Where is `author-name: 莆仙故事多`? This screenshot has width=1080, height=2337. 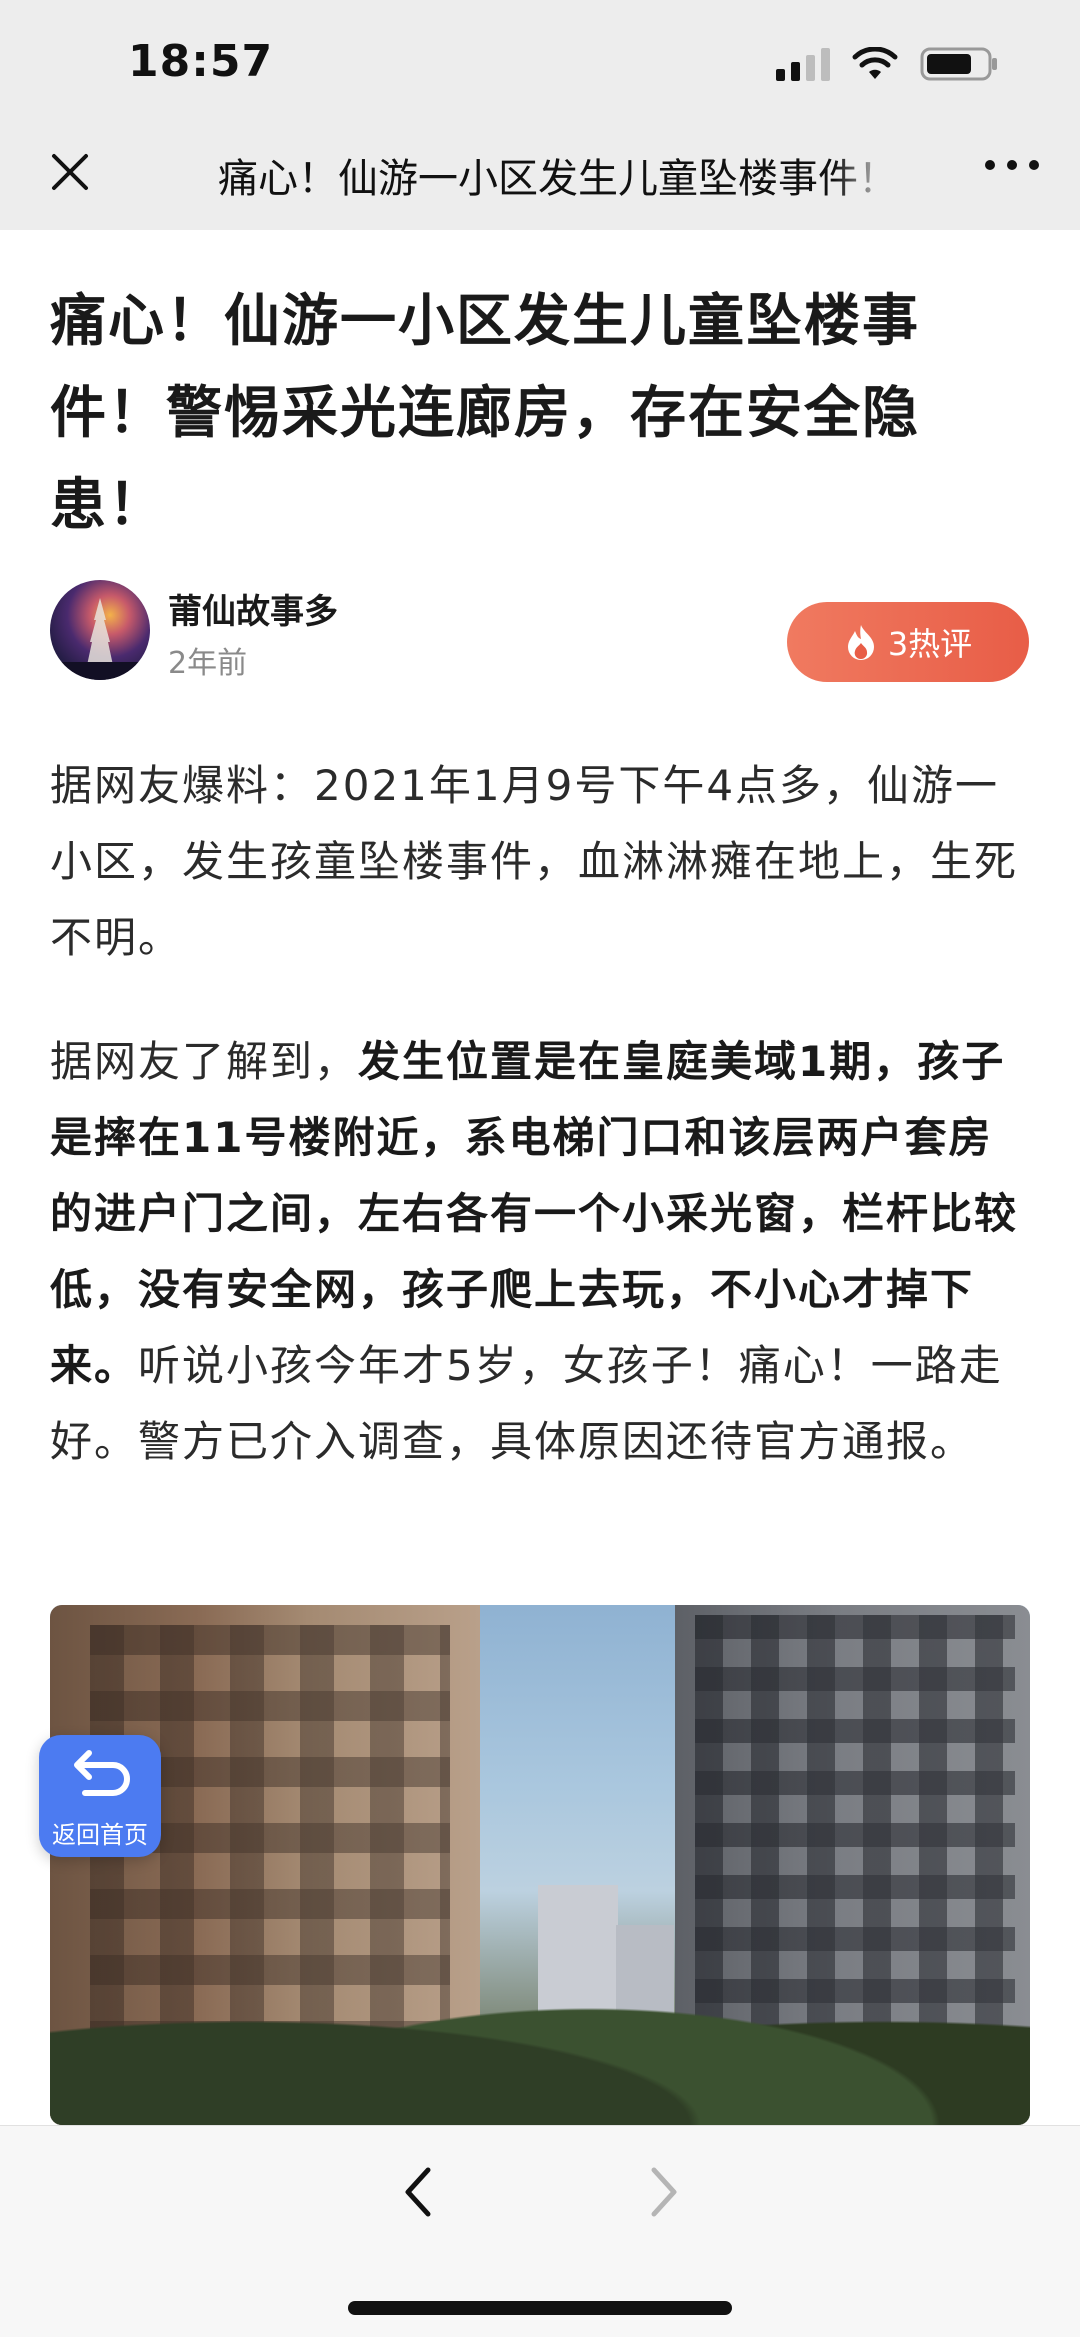
author-name: 莆仙故事多 is located at coordinates (253, 608).